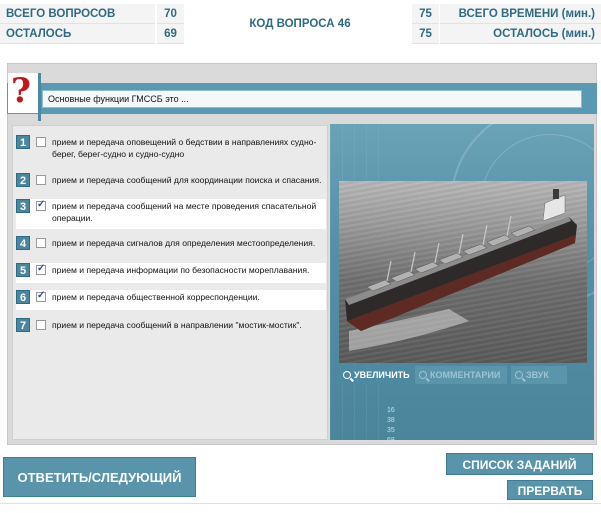  I want to click on question-divider, so click(39, 97).